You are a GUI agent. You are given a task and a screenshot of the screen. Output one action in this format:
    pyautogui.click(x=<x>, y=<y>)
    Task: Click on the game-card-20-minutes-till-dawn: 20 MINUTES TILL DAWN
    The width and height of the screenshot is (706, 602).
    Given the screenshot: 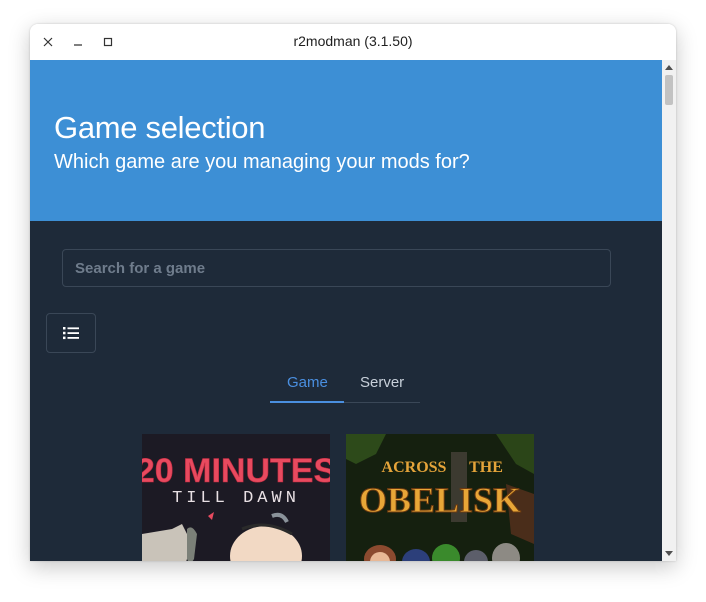 What is the action you would take?
    pyautogui.click(x=236, y=497)
    